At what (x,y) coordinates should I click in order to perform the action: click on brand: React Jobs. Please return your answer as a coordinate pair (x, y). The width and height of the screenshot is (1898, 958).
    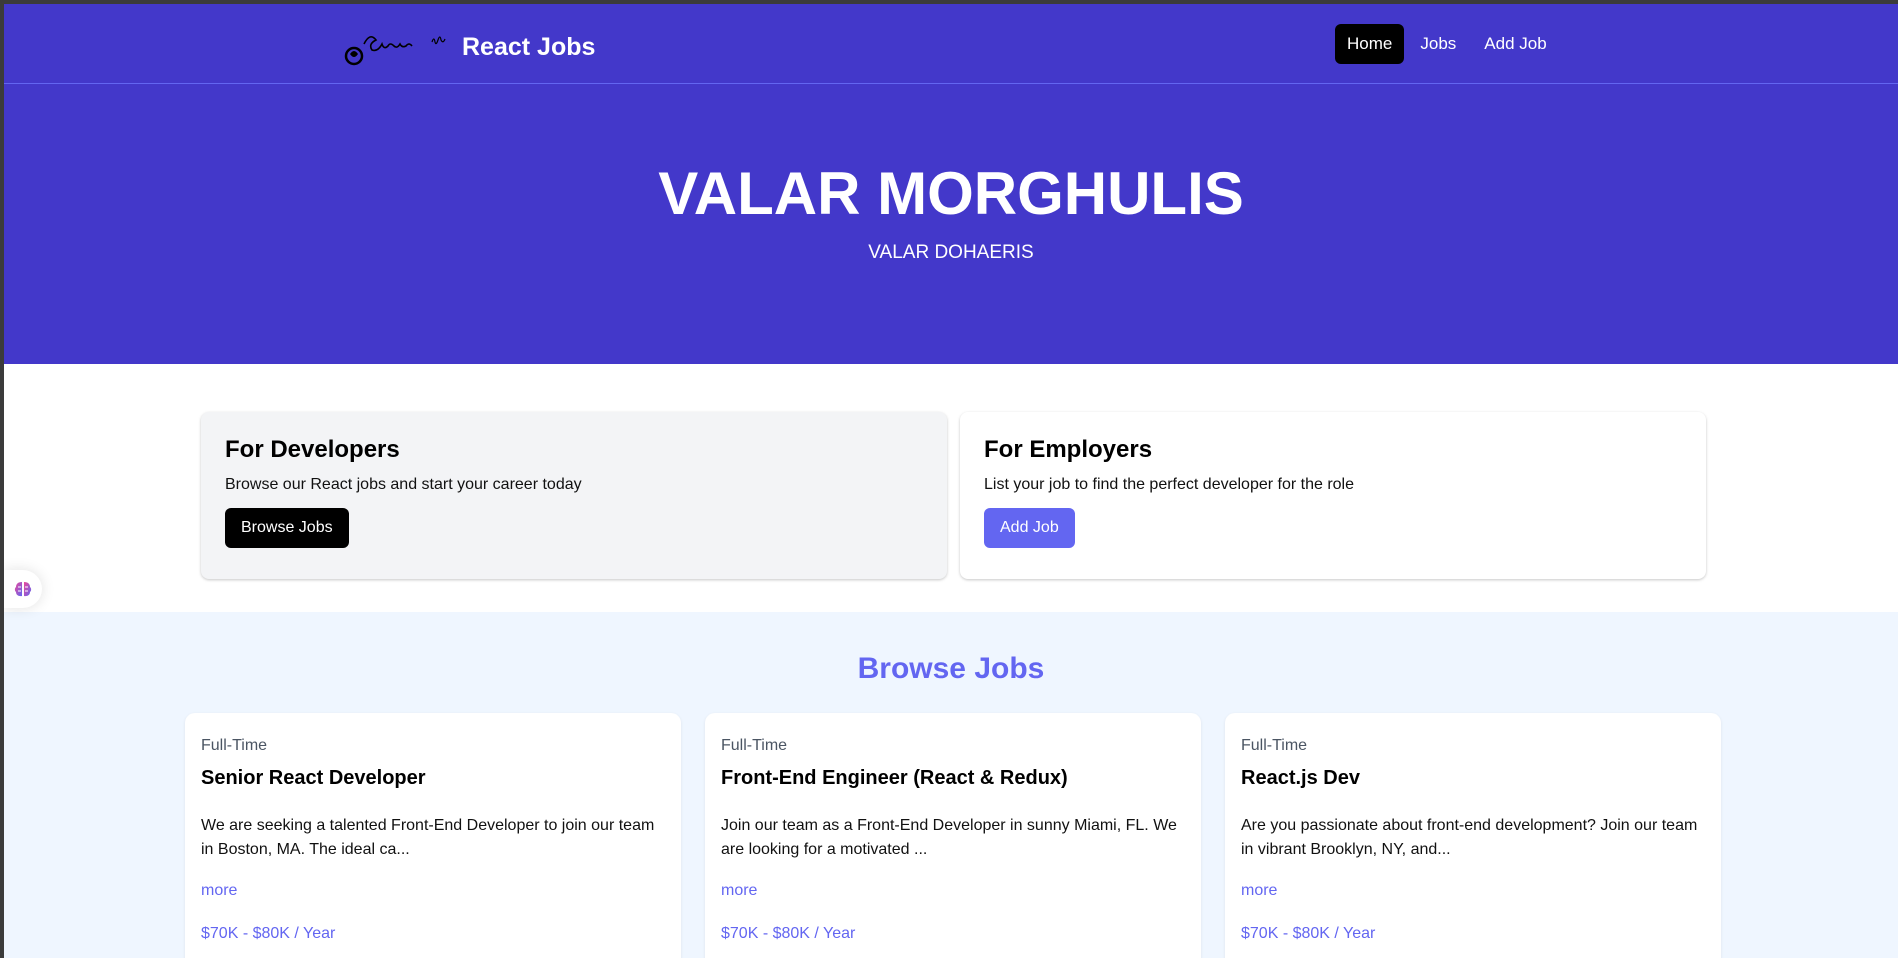
    Looking at the image, I should click on (469, 47).